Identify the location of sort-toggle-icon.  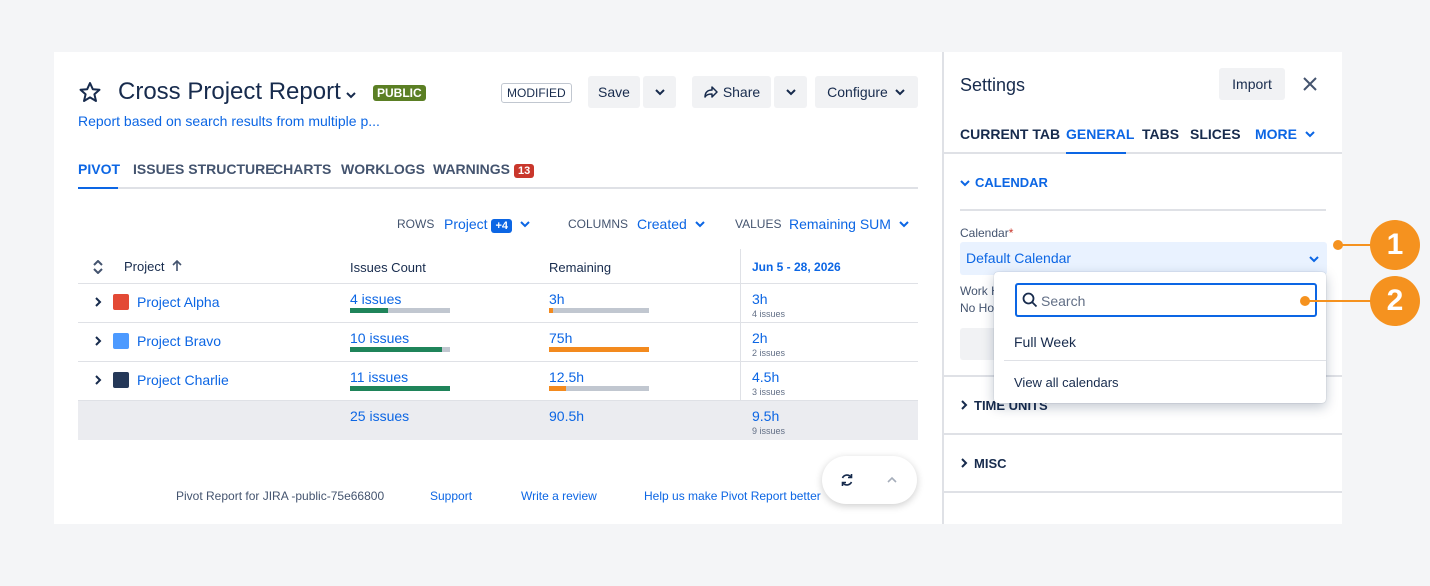
(98, 267).